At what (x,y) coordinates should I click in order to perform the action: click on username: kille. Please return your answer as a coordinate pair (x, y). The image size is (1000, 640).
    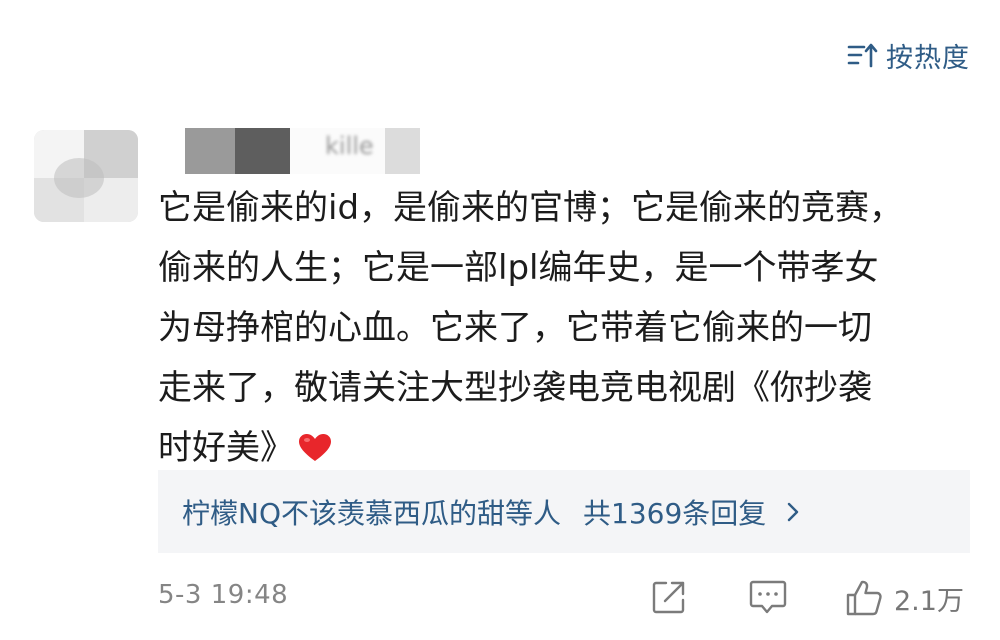
    Looking at the image, I should click on (302, 151).